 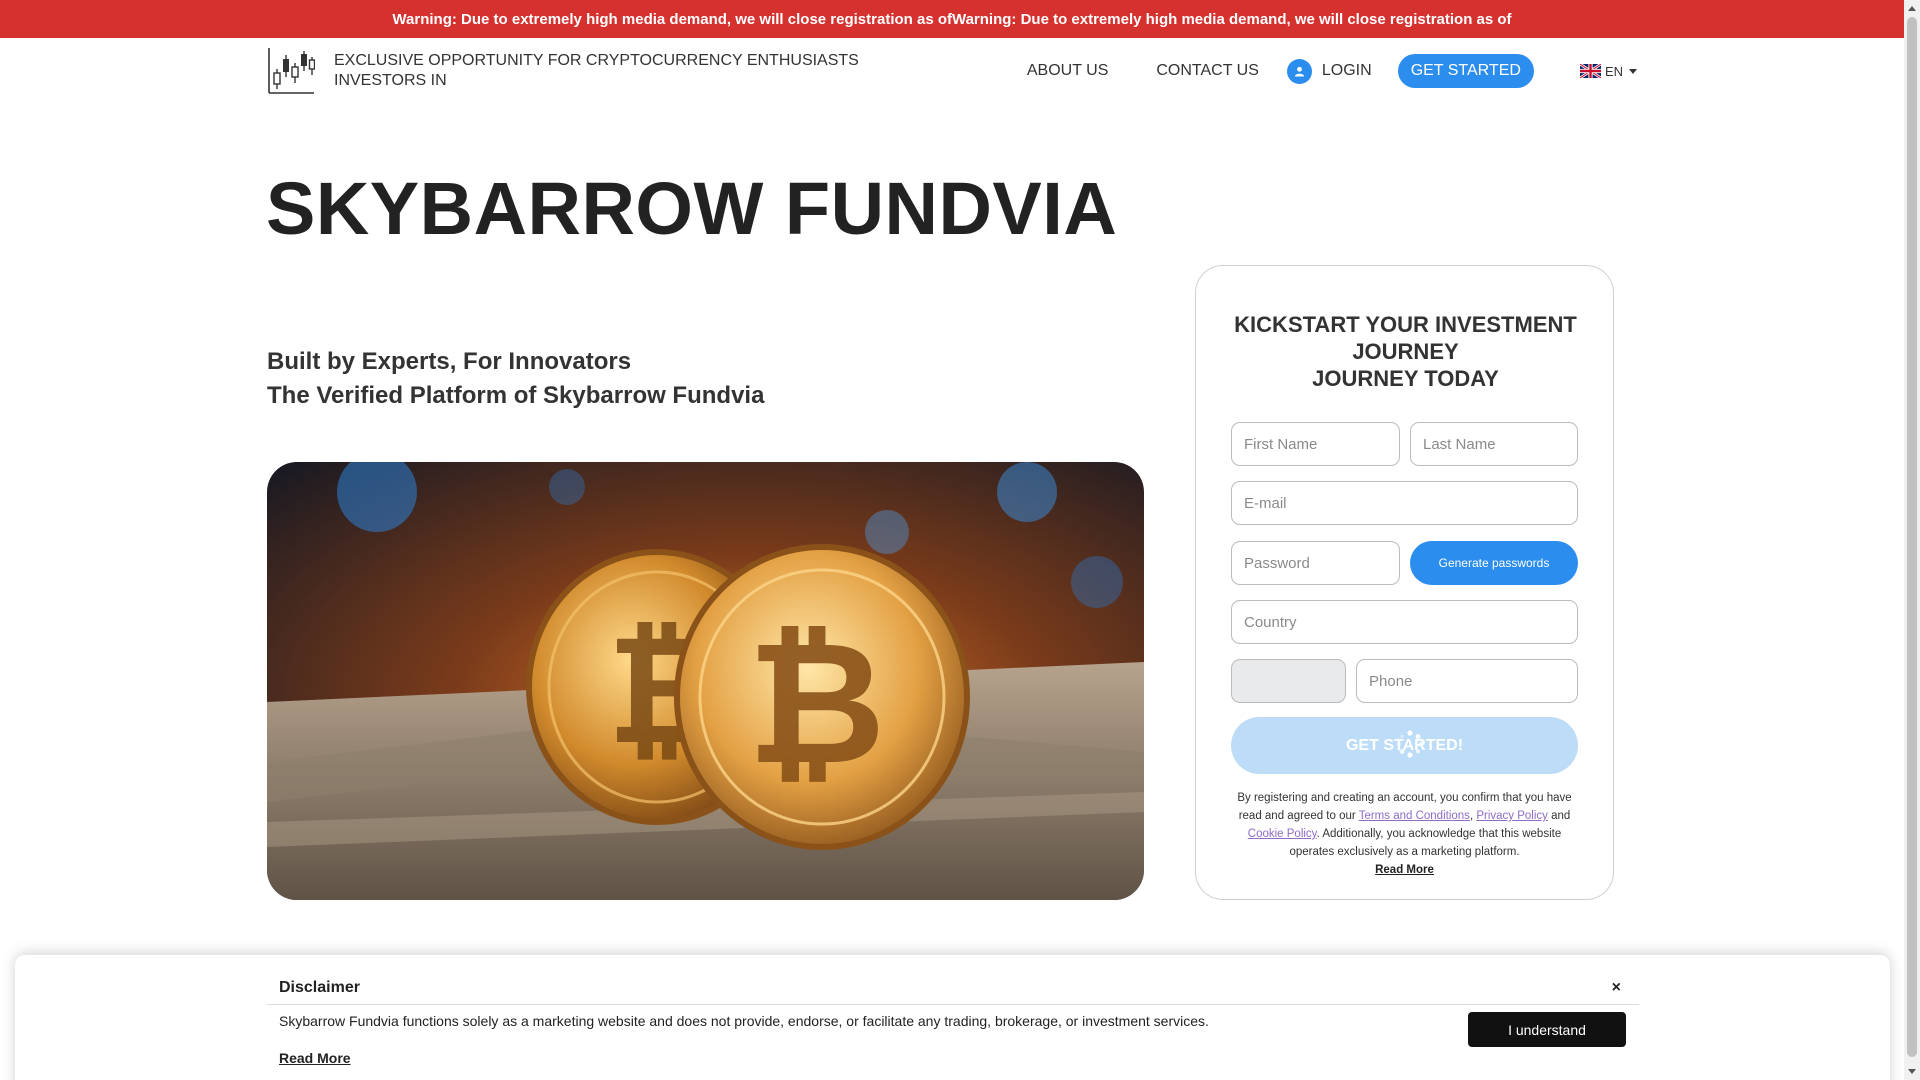 I want to click on candlestick-chart-icon, so click(x=291, y=71).